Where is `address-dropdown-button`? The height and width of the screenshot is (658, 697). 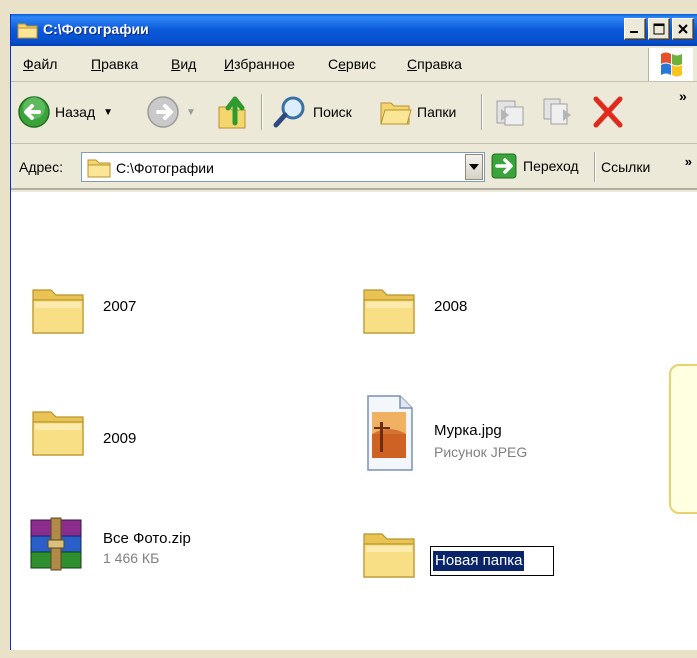 address-dropdown-button is located at coordinates (474, 167).